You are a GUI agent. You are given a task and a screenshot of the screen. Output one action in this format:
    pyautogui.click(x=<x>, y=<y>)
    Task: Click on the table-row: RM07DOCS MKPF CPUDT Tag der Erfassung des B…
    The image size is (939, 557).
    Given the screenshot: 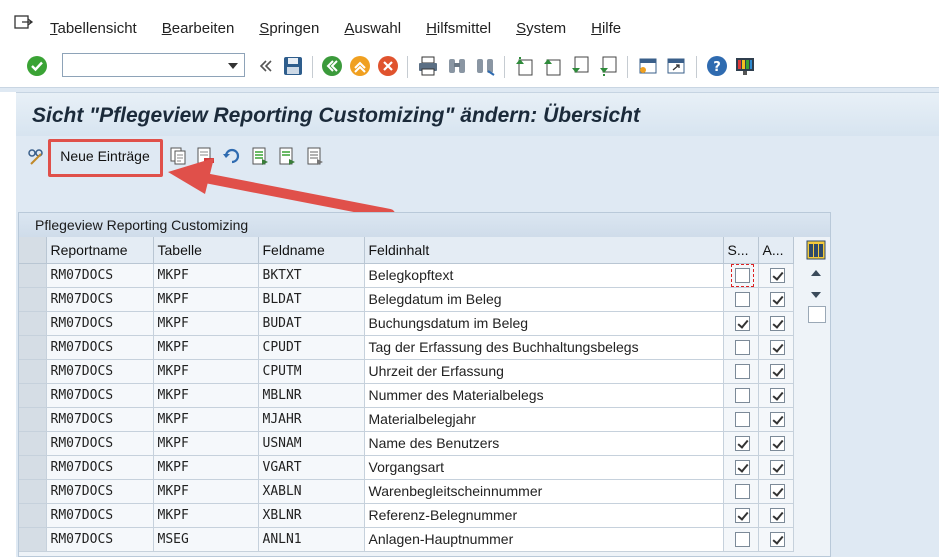 What is the action you would take?
    pyautogui.click(x=406, y=347)
    